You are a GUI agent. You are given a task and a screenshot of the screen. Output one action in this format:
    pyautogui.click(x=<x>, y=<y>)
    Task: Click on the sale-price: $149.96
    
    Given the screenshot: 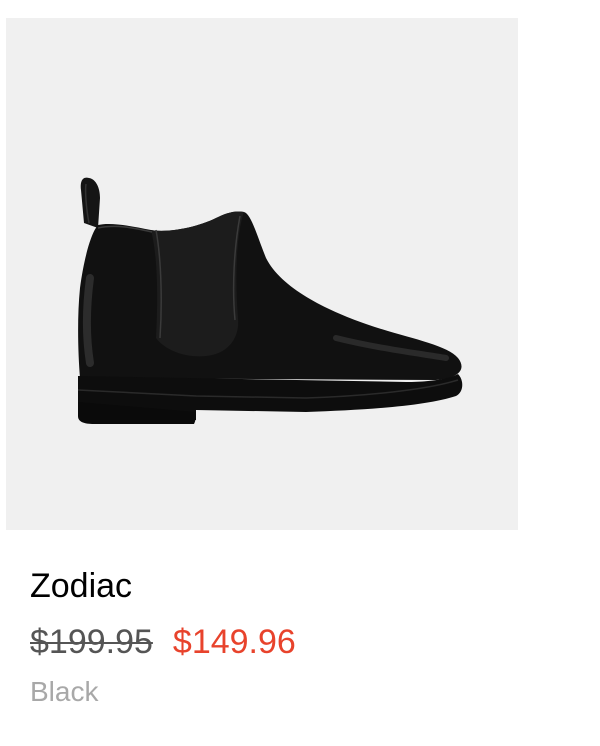 What is the action you would take?
    pyautogui.click(x=234, y=642)
    